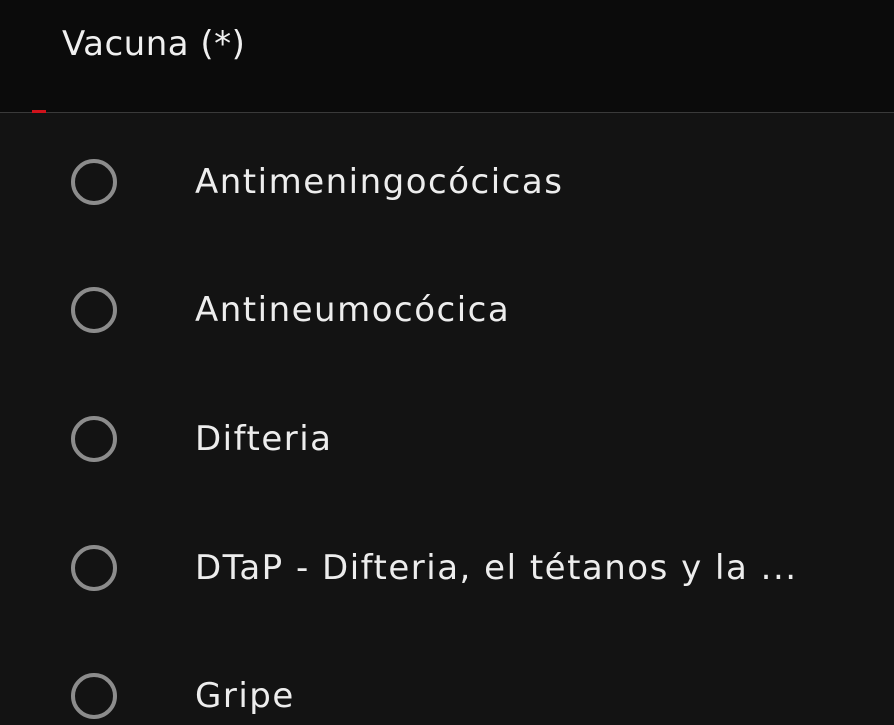  I want to click on option-antimeningococicas: Antimeningocócicas, so click(447, 186).